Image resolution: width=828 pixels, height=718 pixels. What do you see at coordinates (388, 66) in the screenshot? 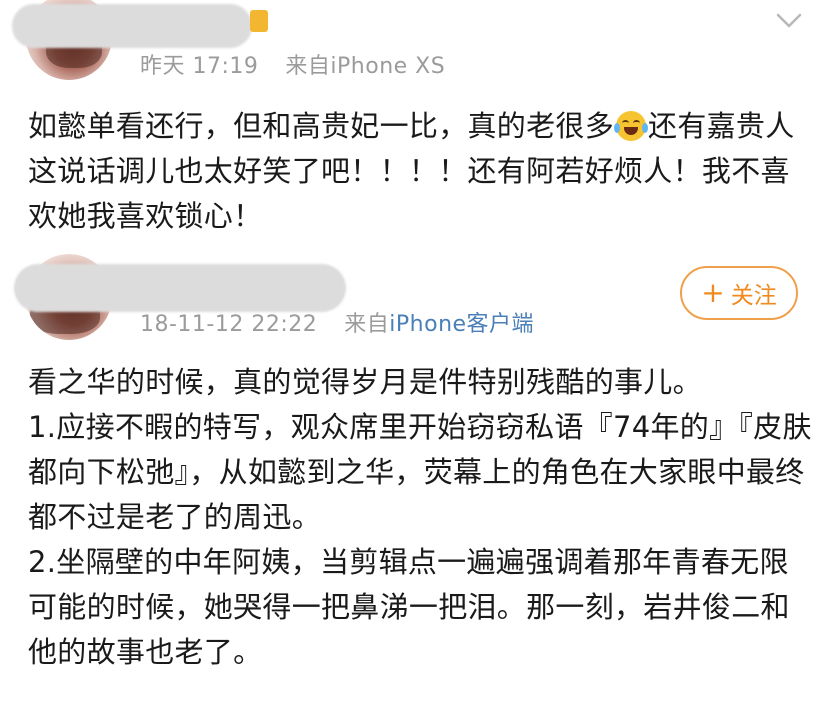
I see `source-device: iPhone XS` at bounding box center [388, 66].